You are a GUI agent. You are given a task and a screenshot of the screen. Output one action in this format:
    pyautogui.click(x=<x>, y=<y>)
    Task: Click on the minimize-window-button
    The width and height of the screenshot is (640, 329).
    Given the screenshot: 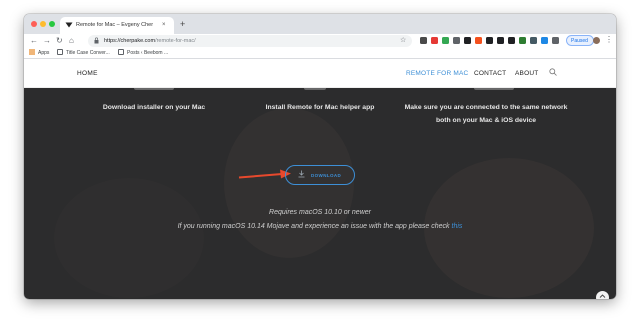 What is the action you would take?
    pyautogui.click(x=43, y=24)
    